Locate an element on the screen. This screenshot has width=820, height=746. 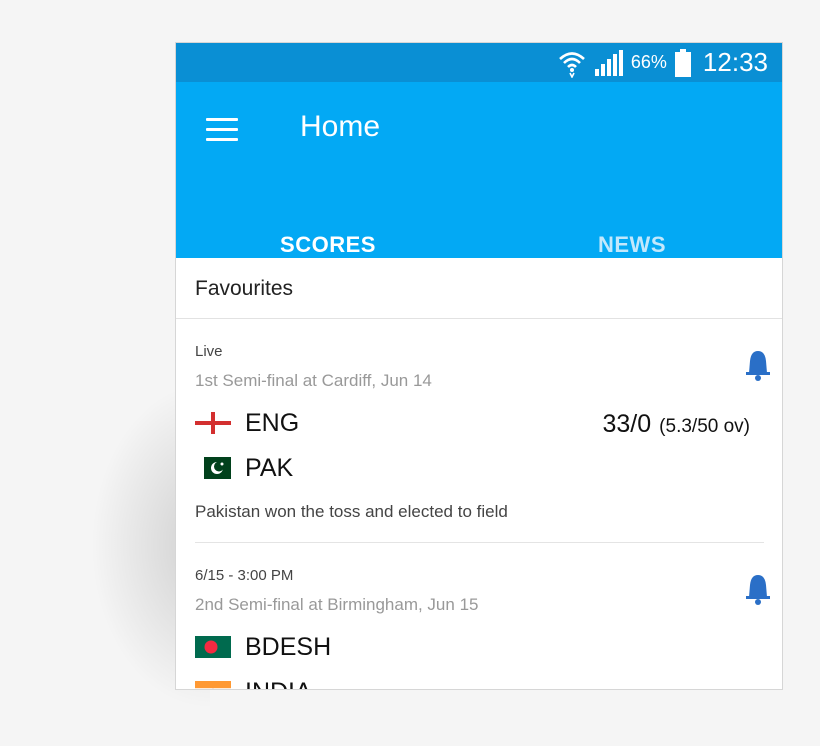
status-icons: 66% 12:33 is located at coordinates (662, 62).